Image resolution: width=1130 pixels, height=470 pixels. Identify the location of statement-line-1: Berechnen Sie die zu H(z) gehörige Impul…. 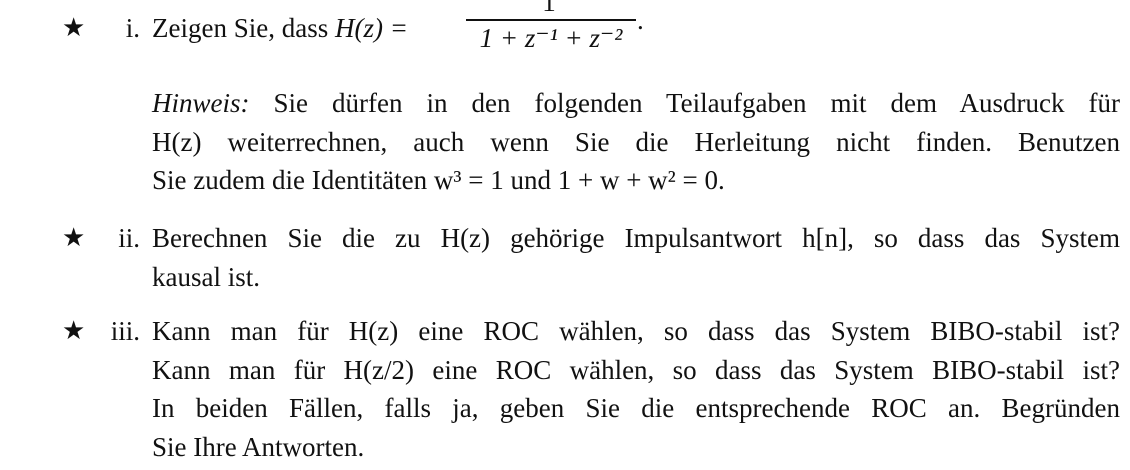
(636, 238).